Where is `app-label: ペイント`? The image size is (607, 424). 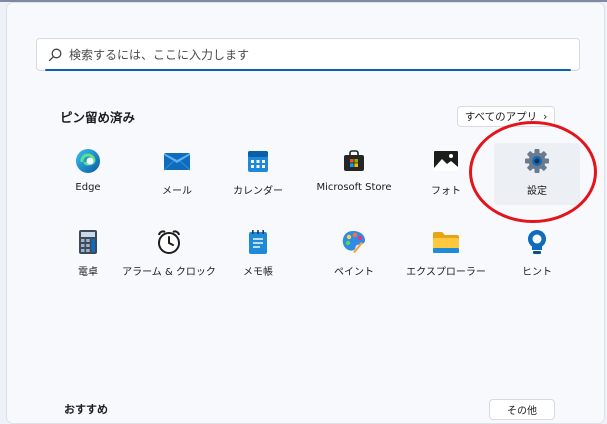 app-label: ペイント is located at coordinates (354, 272).